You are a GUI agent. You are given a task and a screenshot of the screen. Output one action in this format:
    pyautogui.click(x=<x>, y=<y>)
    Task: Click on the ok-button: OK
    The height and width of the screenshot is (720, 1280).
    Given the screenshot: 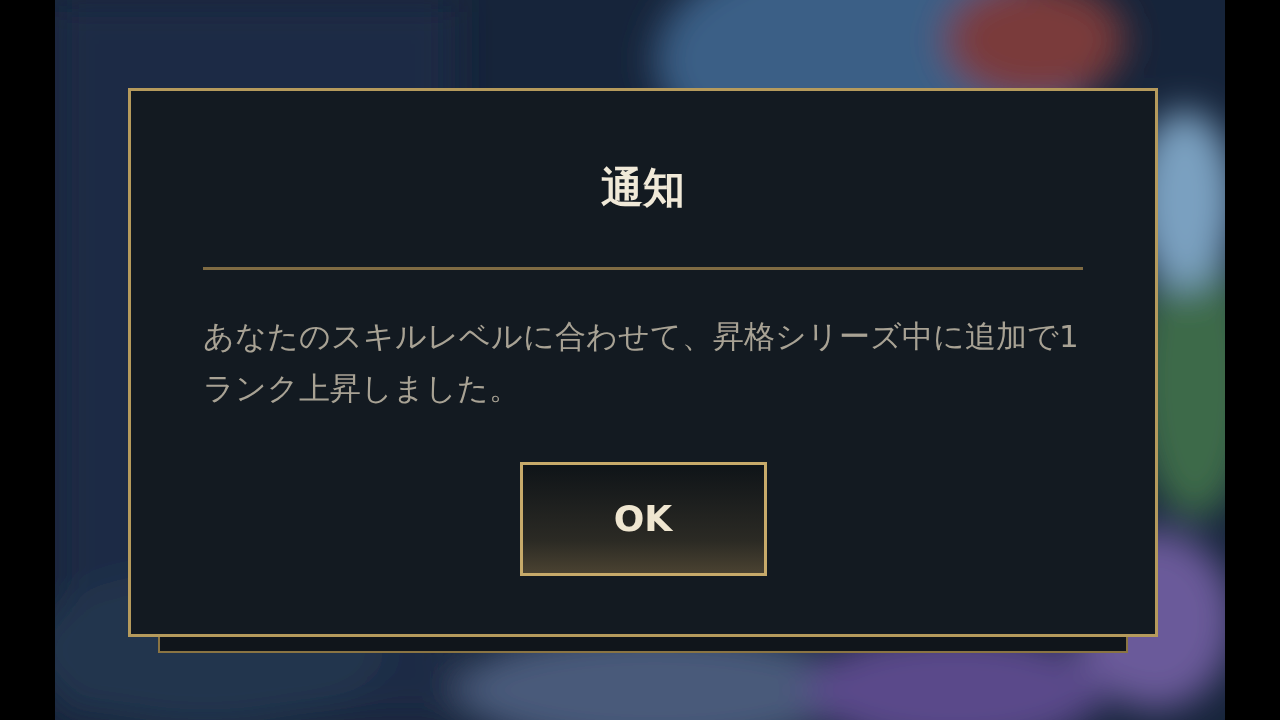 What is the action you would take?
    pyautogui.click(x=643, y=519)
    